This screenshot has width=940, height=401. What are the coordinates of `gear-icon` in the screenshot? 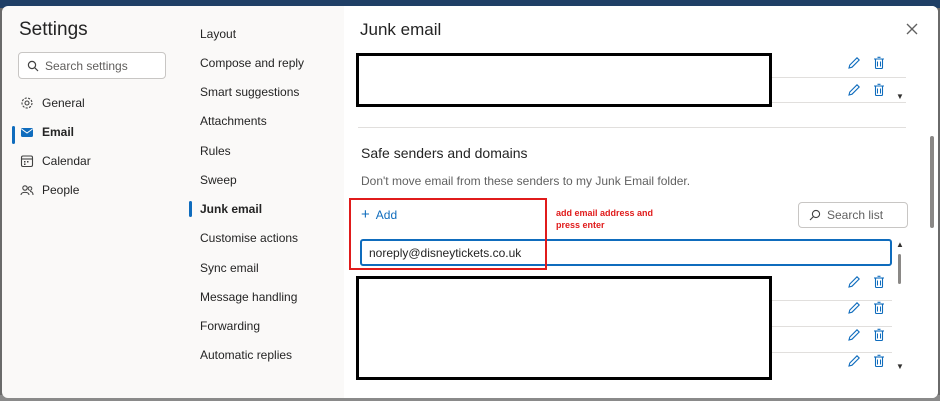 It's located at (27, 103).